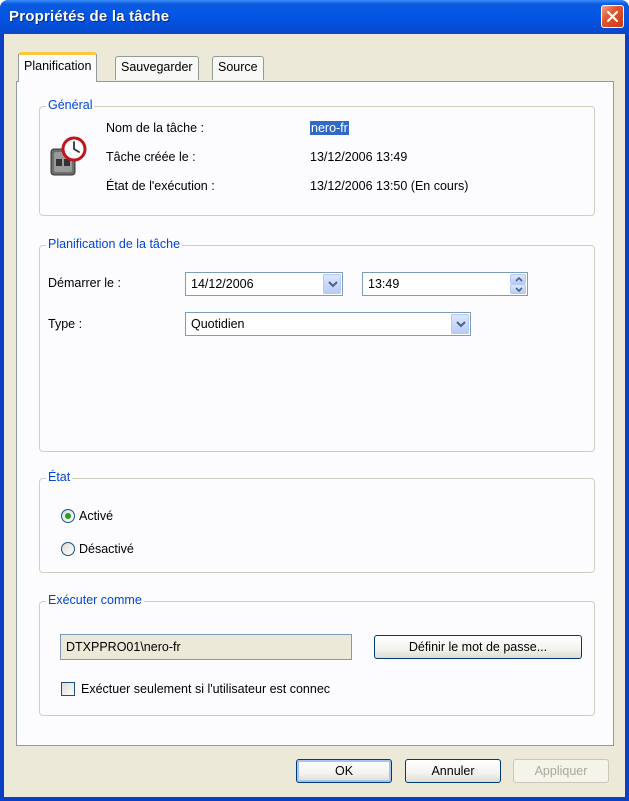 Image resolution: width=629 pixels, height=801 pixels. What do you see at coordinates (65, 324) in the screenshot?
I see `type-label: Type :` at bounding box center [65, 324].